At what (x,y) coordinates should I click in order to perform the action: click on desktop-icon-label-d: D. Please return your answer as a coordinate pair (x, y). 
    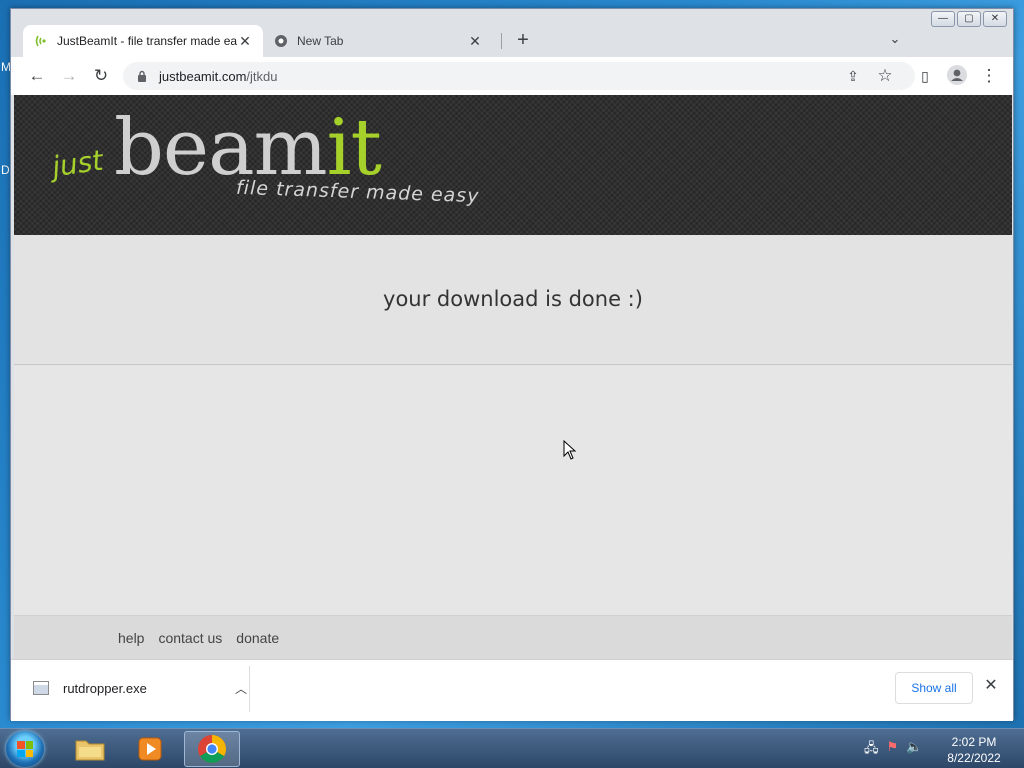
    Looking at the image, I should click on (5, 170).